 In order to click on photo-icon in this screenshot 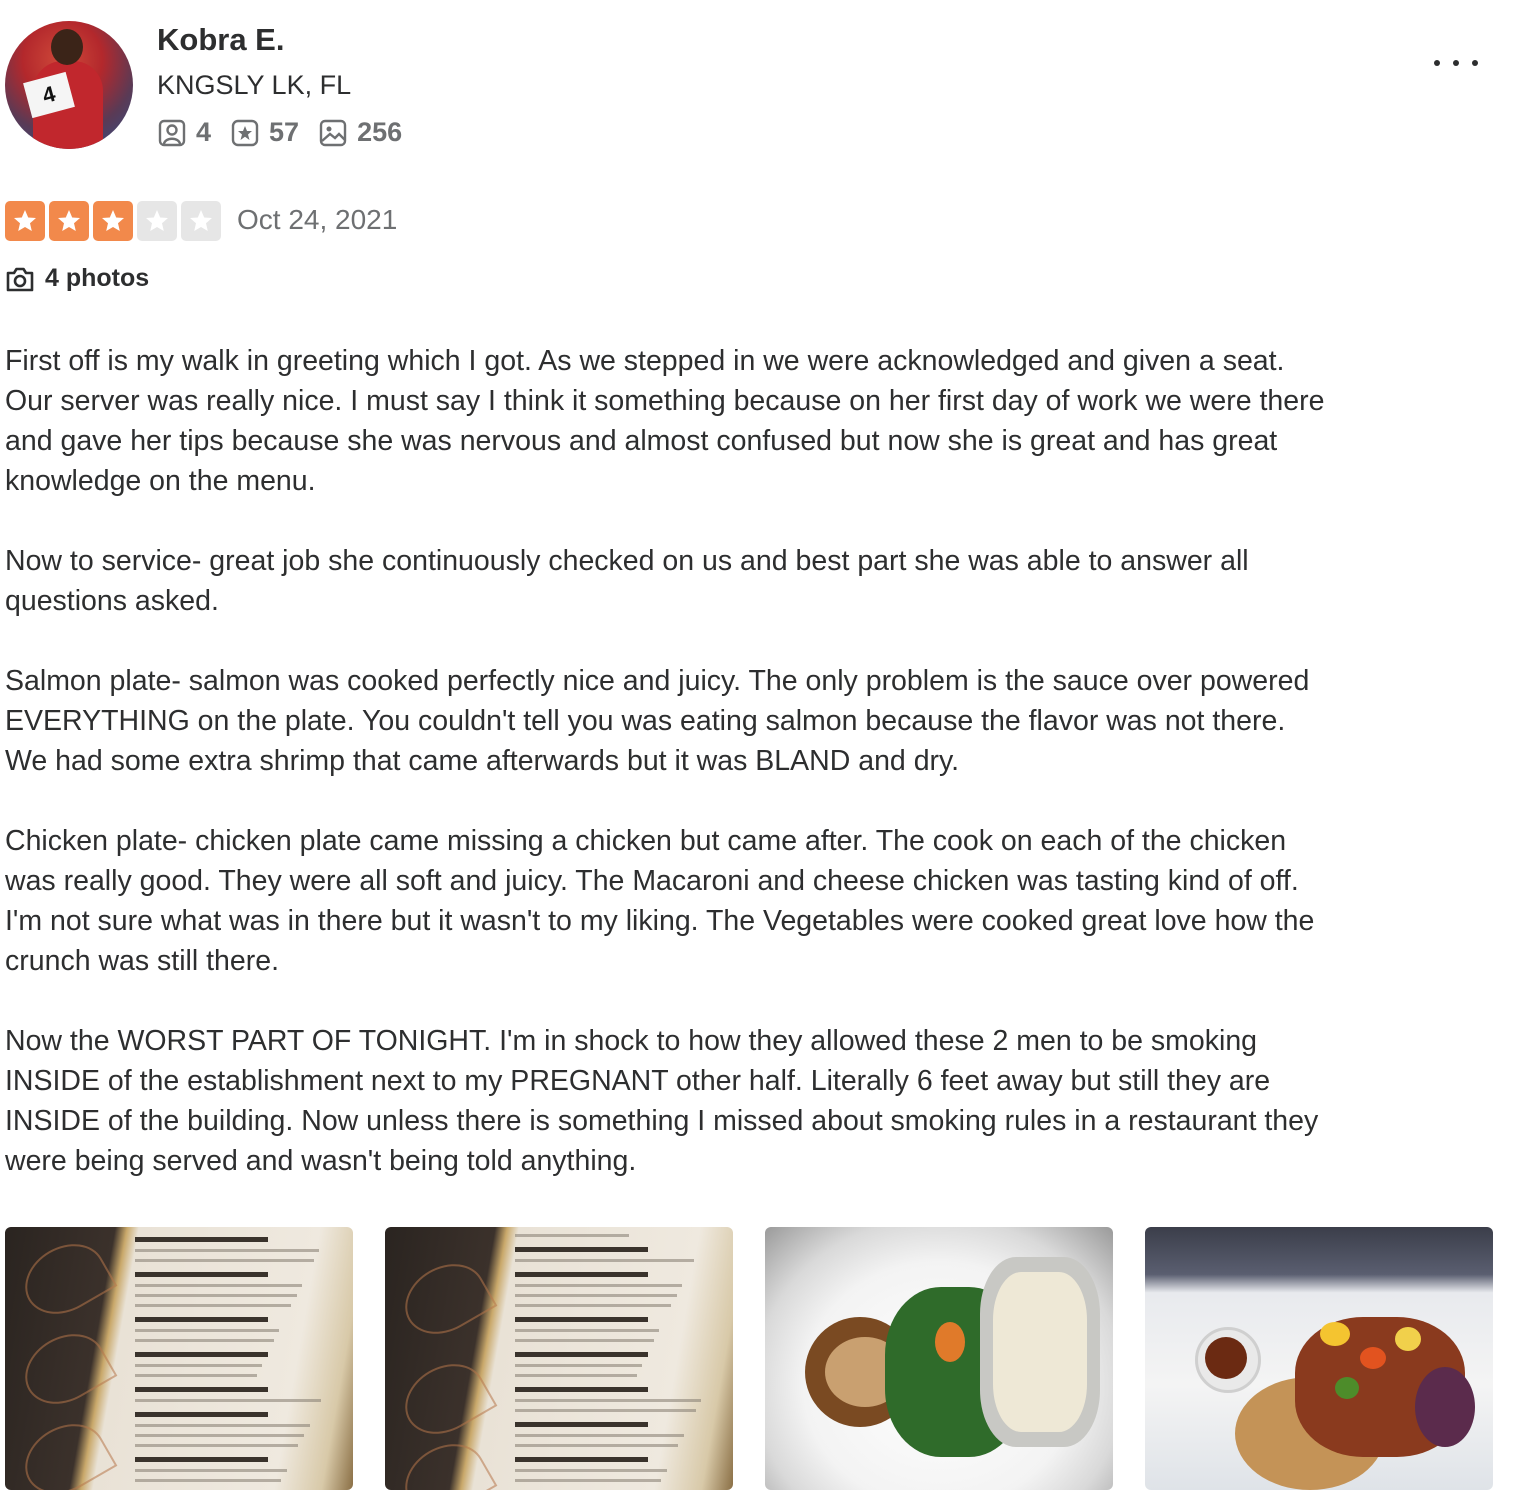, I will do `click(333, 132)`.